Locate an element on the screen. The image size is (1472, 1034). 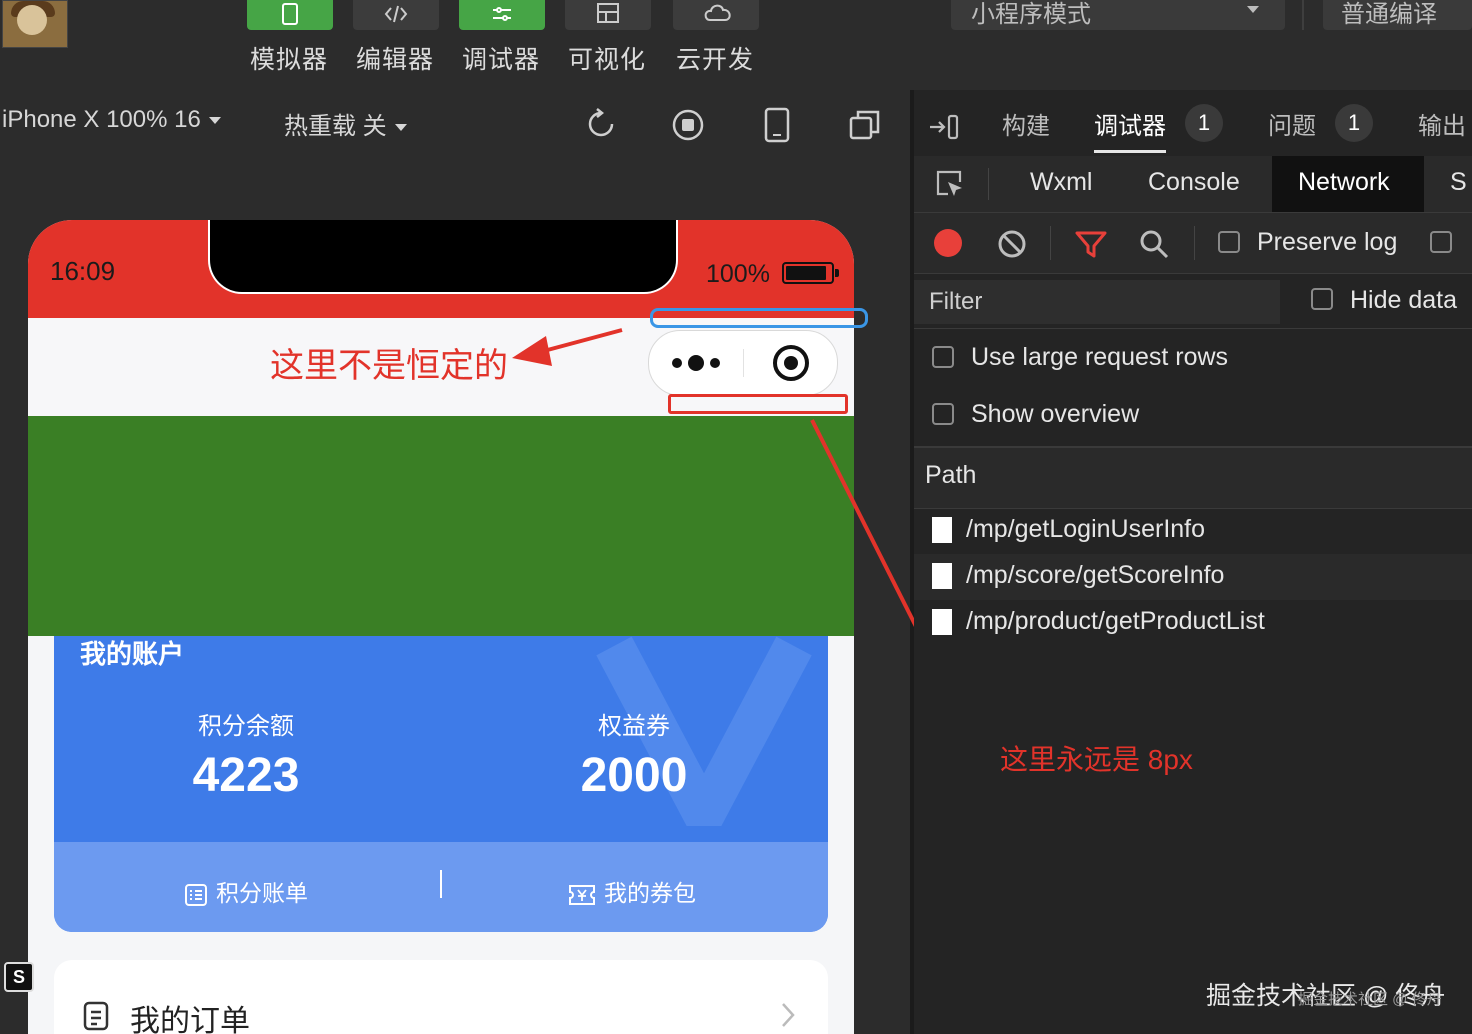
tool-debugger: 调试器 is located at coordinates (501, 40).